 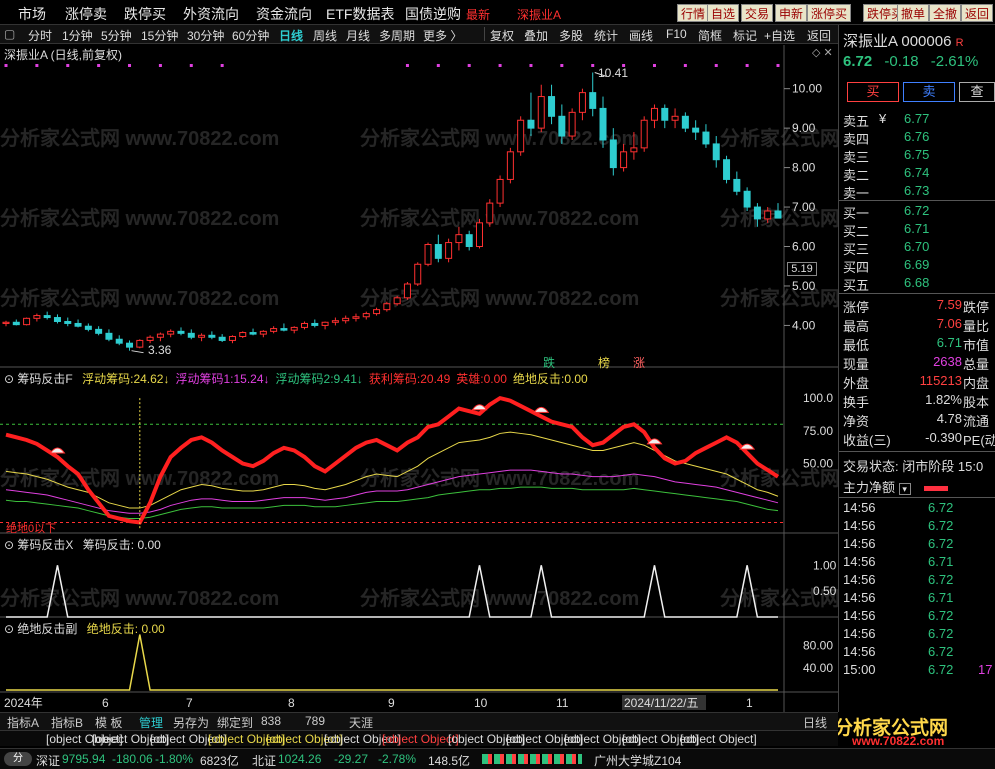 What do you see at coordinates (433, 14) in the screenshot?
I see `menu-reverse-repo: 国债逆购` at bounding box center [433, 14].